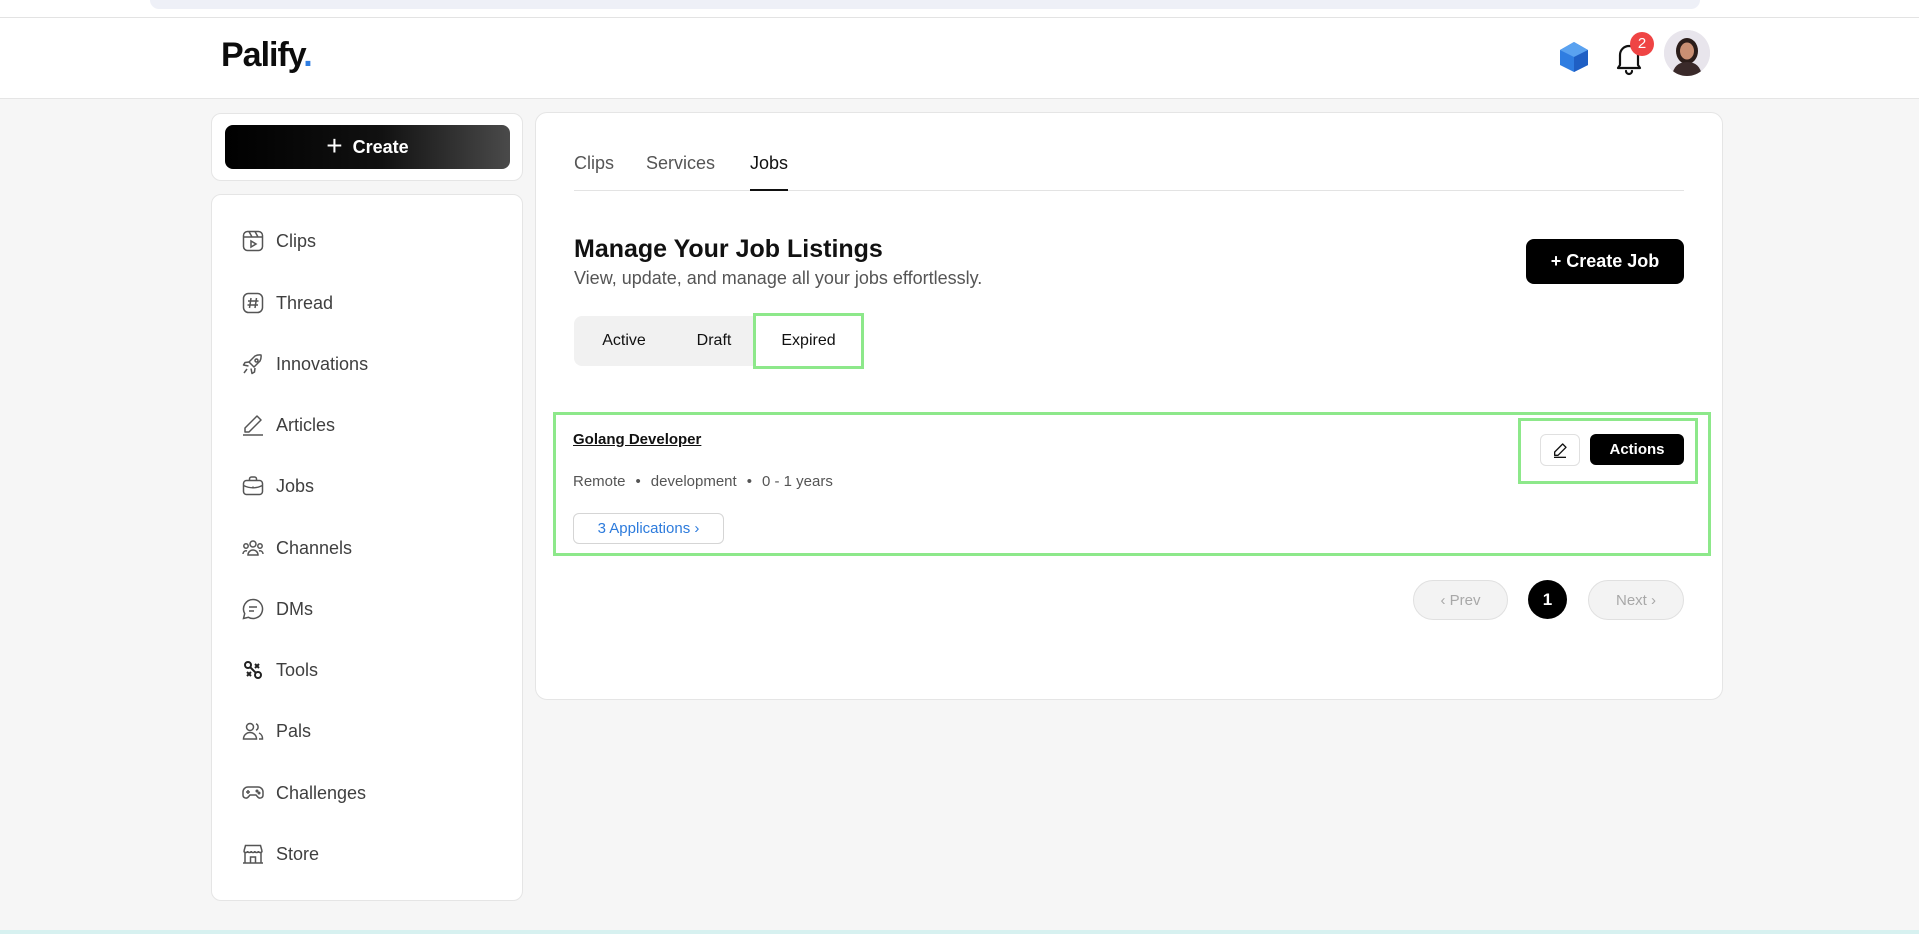 The image size is (1919, 934). Describe the element at coordinates (644, 528) in the screenshot. I see `applications-label: 3 Applications` at that location.